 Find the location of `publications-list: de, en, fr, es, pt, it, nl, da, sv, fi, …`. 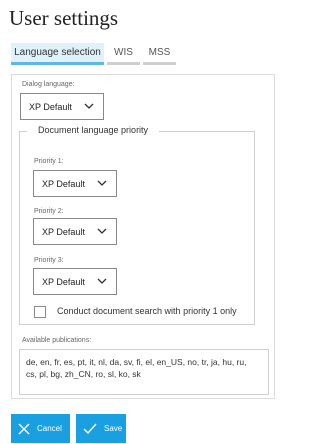

publications-list: de, en, fr, es, pt, it, nl, da, sv, fi, … is located at coordinates (144, 372).